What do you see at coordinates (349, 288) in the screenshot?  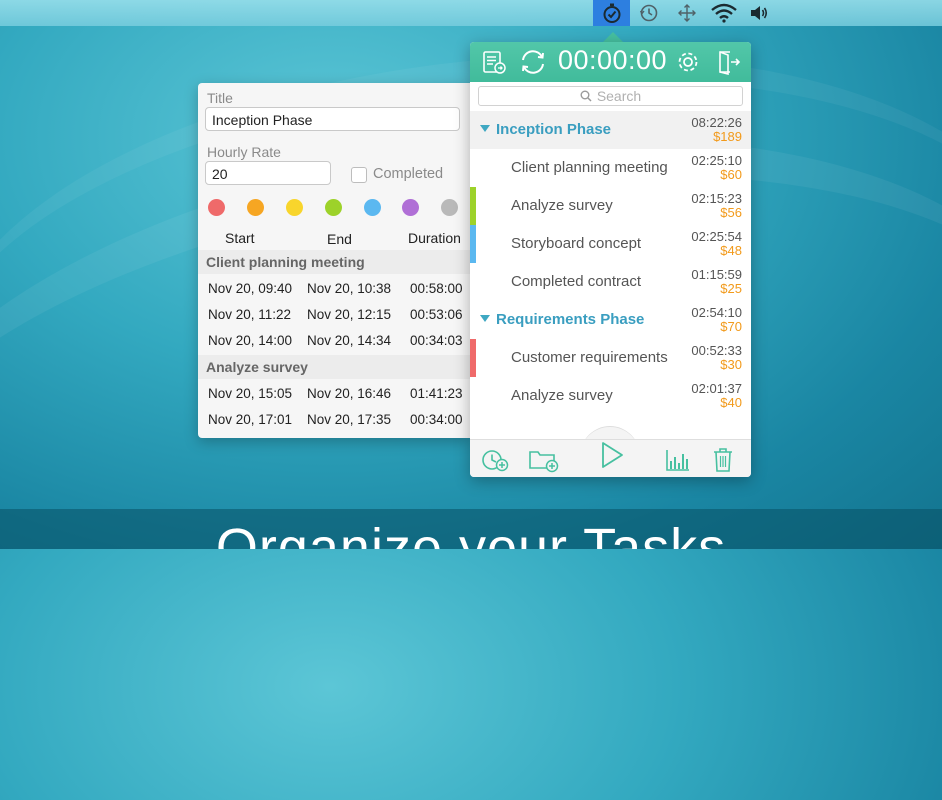 I see `session-end: Nov 20, 10:38` at bounding box center [349, 288].